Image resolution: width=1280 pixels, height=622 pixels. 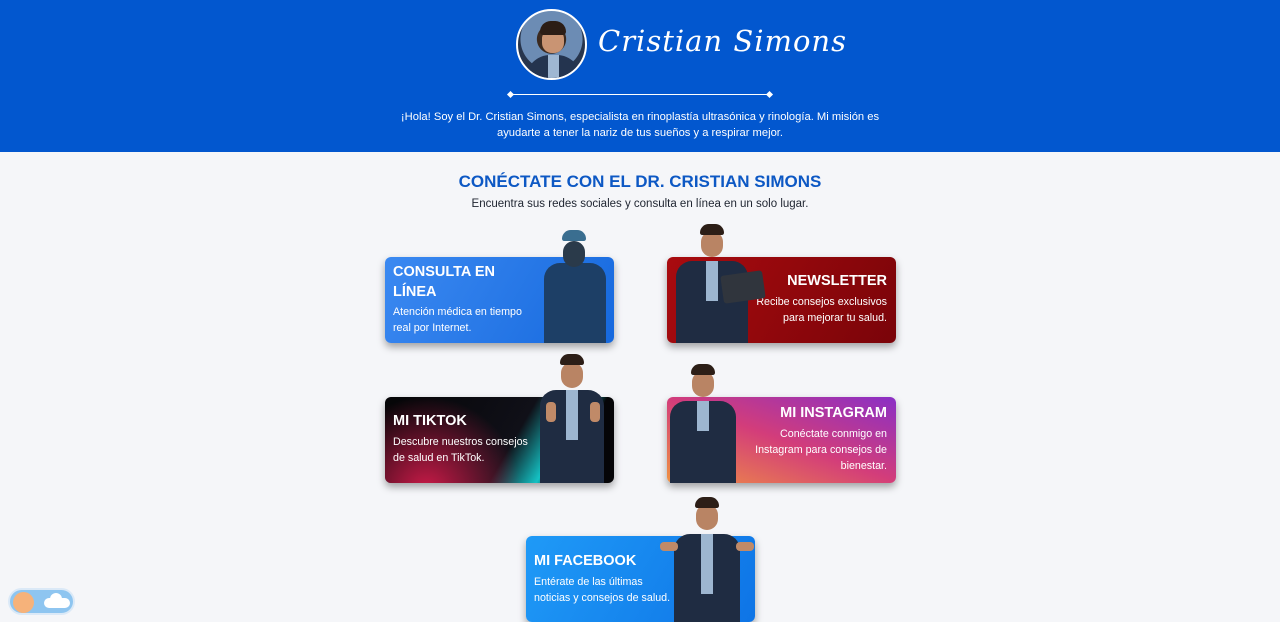 What do you see at coordinates (640, 94) in the screenshot?
I see `divider` at bounding box center [640, 94].